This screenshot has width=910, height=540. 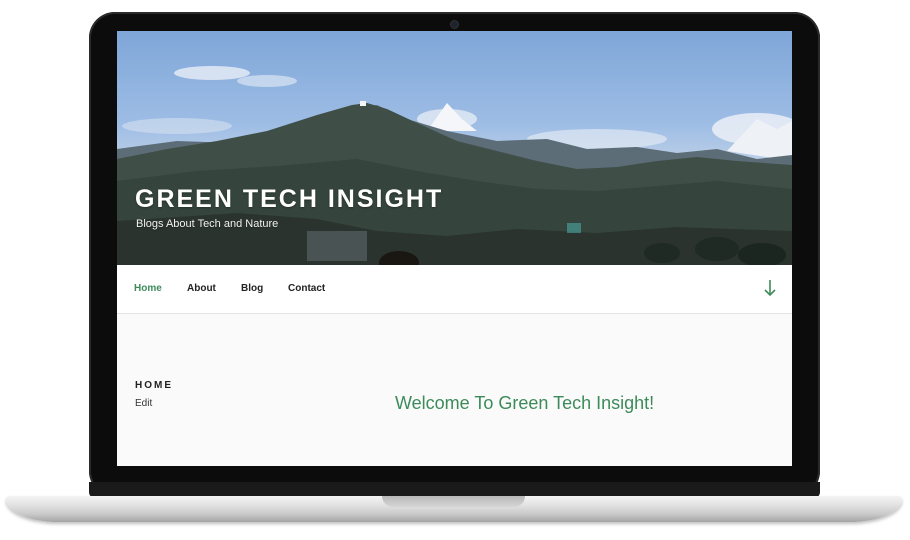 I want to click on nav-item-about: About, so click(x=201, y=288).